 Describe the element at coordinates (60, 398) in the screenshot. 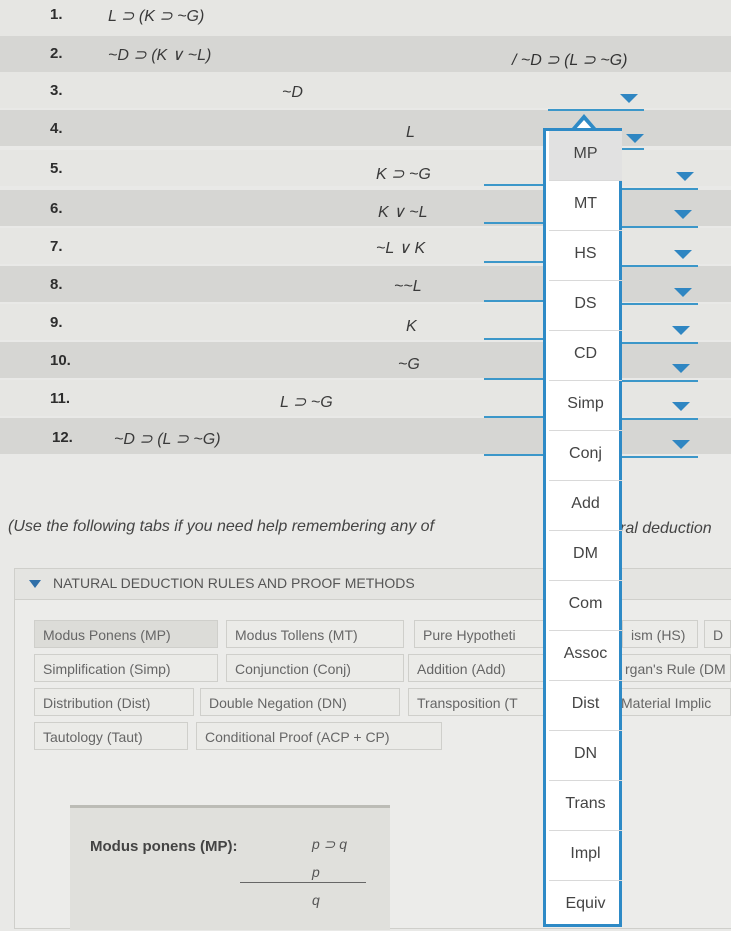

I see `line-number: 11.` at that location.